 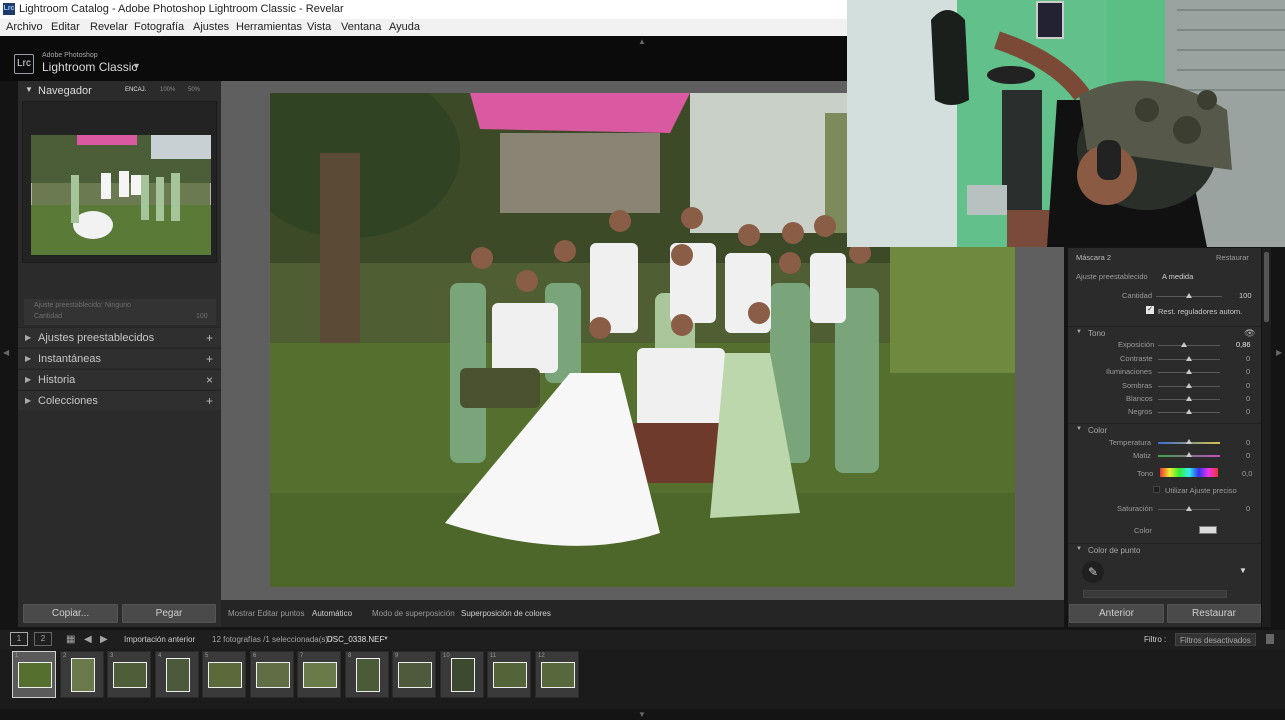 I want to click on temperature-value: 0, so click(x=1248, y=442).